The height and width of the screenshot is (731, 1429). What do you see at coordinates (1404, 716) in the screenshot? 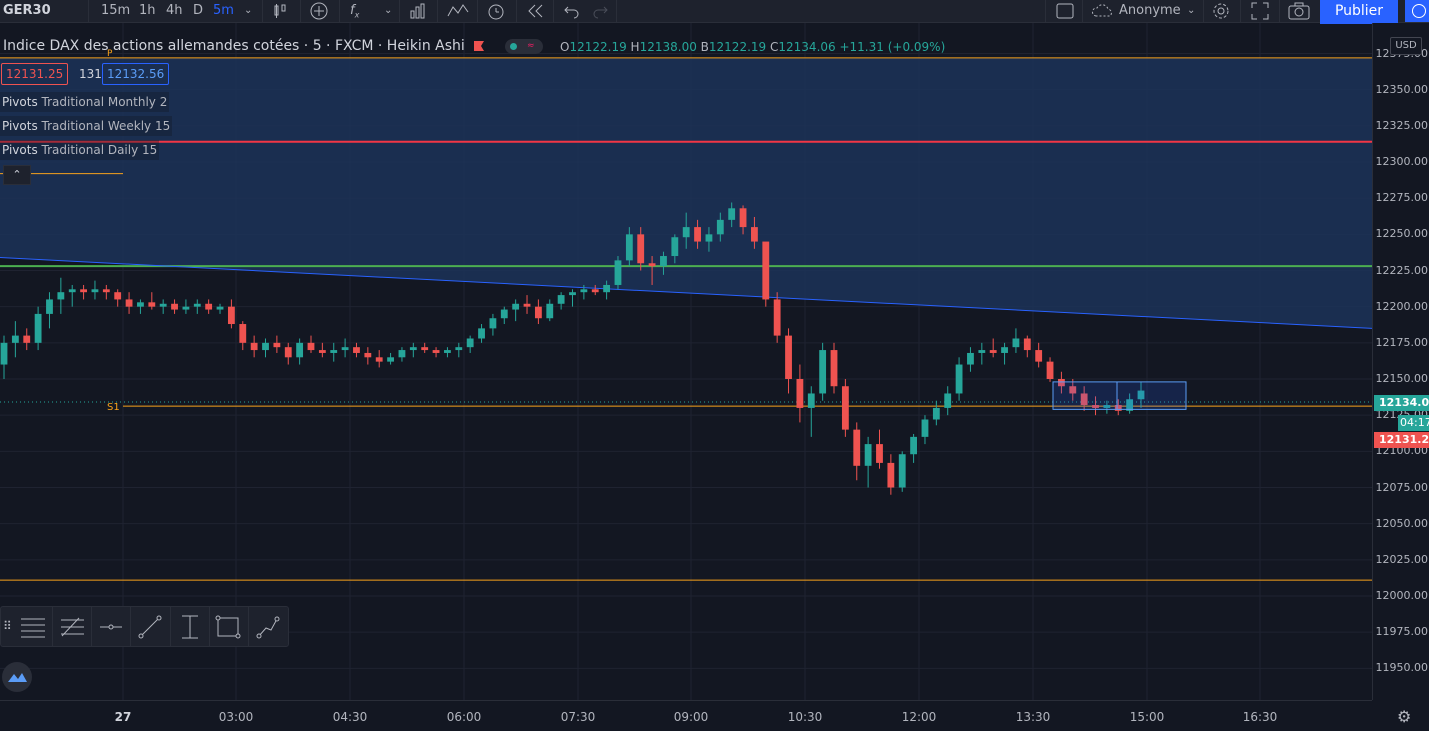
I see `settings-gear-icon: ⚙` at bounding box center [1404, 716].